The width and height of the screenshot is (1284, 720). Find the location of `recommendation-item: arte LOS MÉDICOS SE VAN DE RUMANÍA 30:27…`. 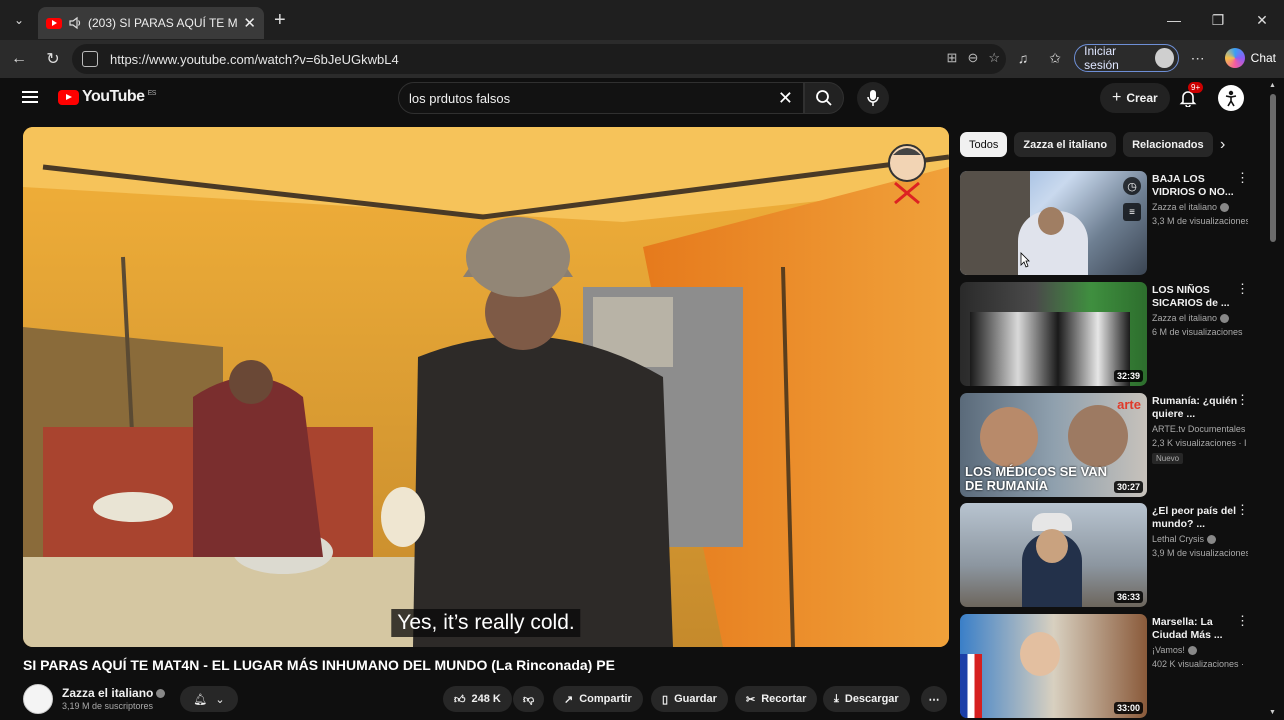

recommendation-item: arte LOS MÉDICOS SE VAN DE RUMANÍA 30:27… is located at coordinates (1110, 445).